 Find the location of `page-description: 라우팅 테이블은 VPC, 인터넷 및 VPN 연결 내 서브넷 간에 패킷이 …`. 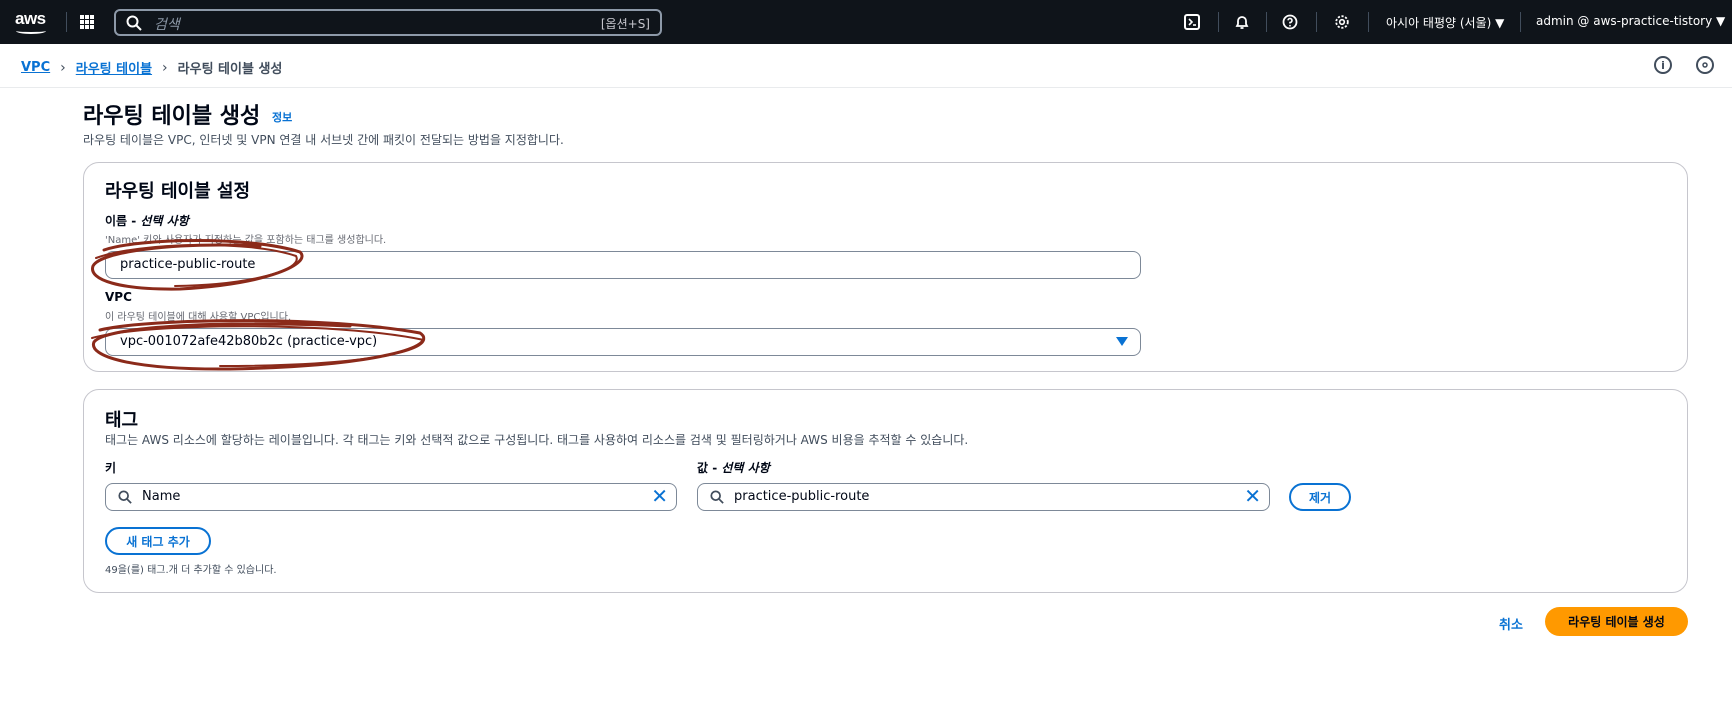

page-description: 라우팅 테이블은 VPC, 인터넷 및 VPN 연결 내 서브넷 간에 패킷이 … is located at coordinates (323, 140).